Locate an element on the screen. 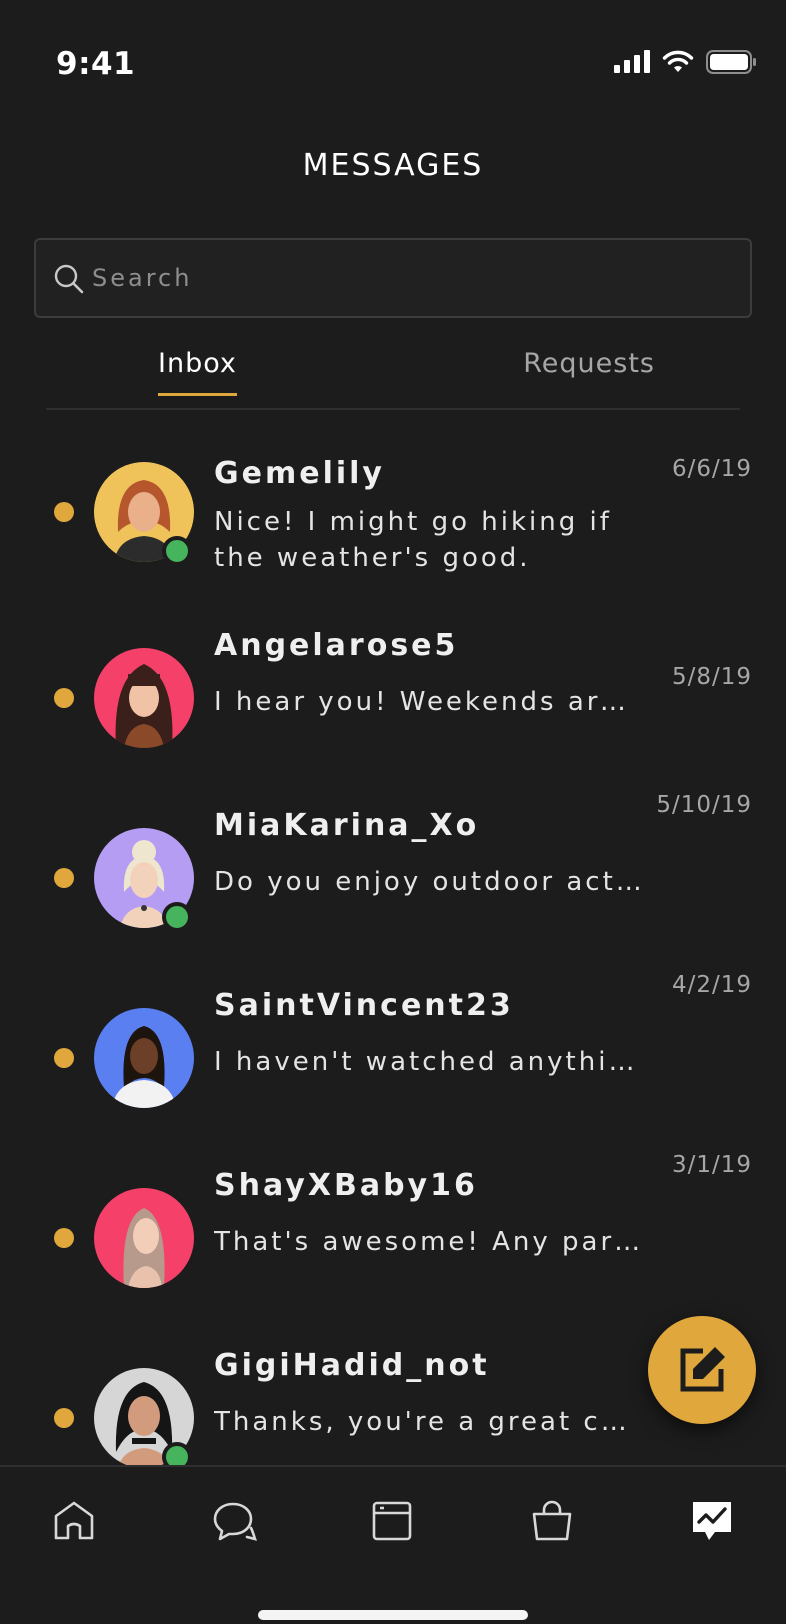 Image resolution: width=786 pixels, height=1624 pixels. chat-icon is located at coordinates (235, 1521).